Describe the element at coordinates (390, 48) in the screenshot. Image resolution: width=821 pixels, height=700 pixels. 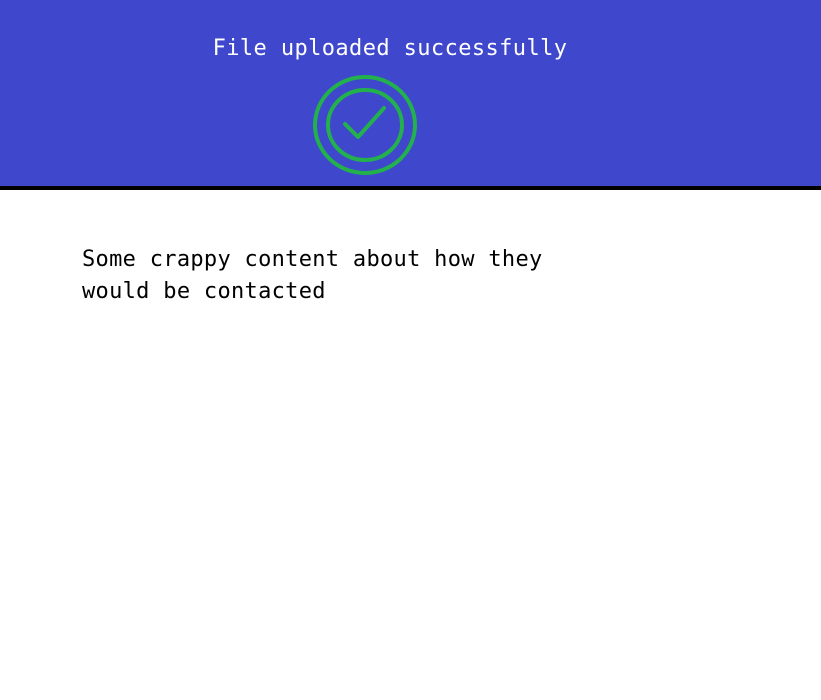
I see `upload-success-title: File uploaded successfully` at that location.